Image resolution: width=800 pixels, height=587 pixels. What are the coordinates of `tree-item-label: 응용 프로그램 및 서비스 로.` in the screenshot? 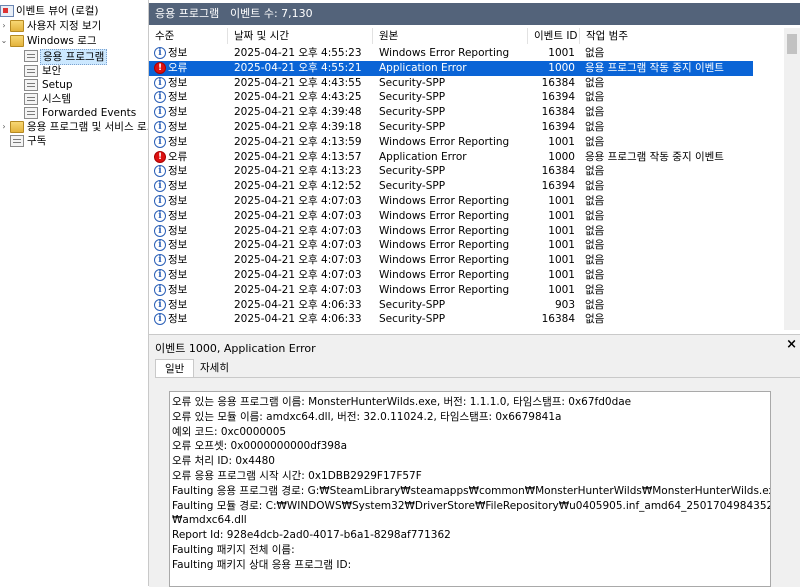 It's located at (88, 127).